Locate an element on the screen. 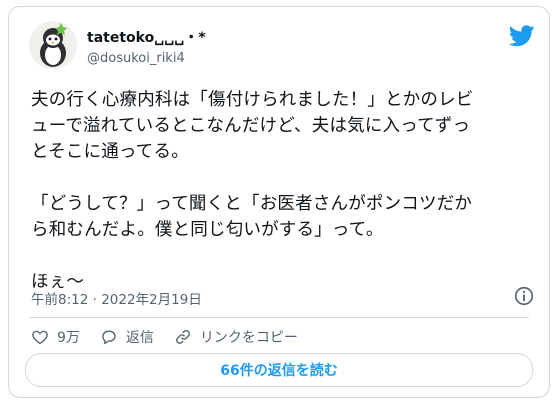 This screenshot has width=560, height=406. link-icon is located at coordinates (182, 337).